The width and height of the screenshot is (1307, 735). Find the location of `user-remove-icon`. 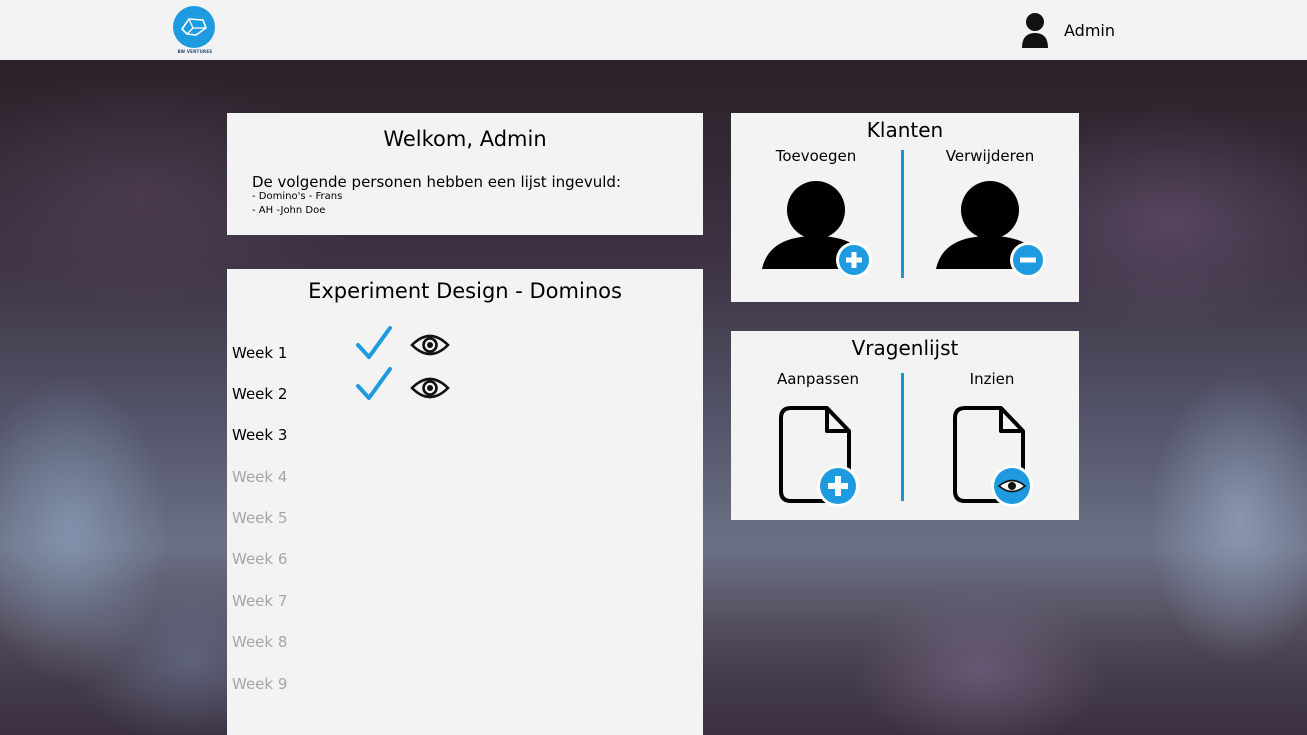

user-remove-icon is located at coordinates (991, 229).